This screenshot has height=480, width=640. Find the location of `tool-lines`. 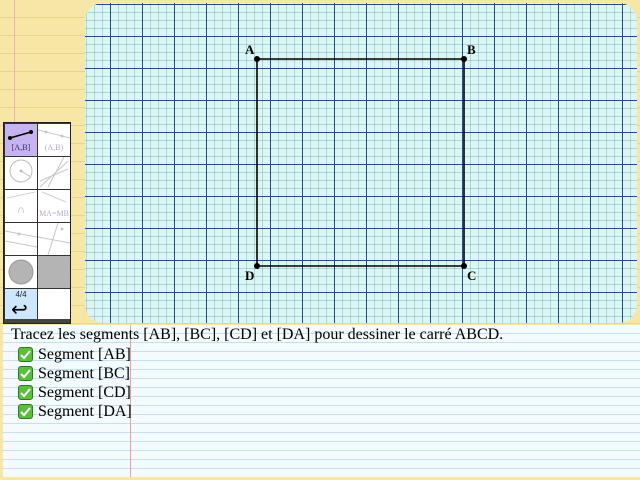

tool-lines is located at coordinates (54, 173).